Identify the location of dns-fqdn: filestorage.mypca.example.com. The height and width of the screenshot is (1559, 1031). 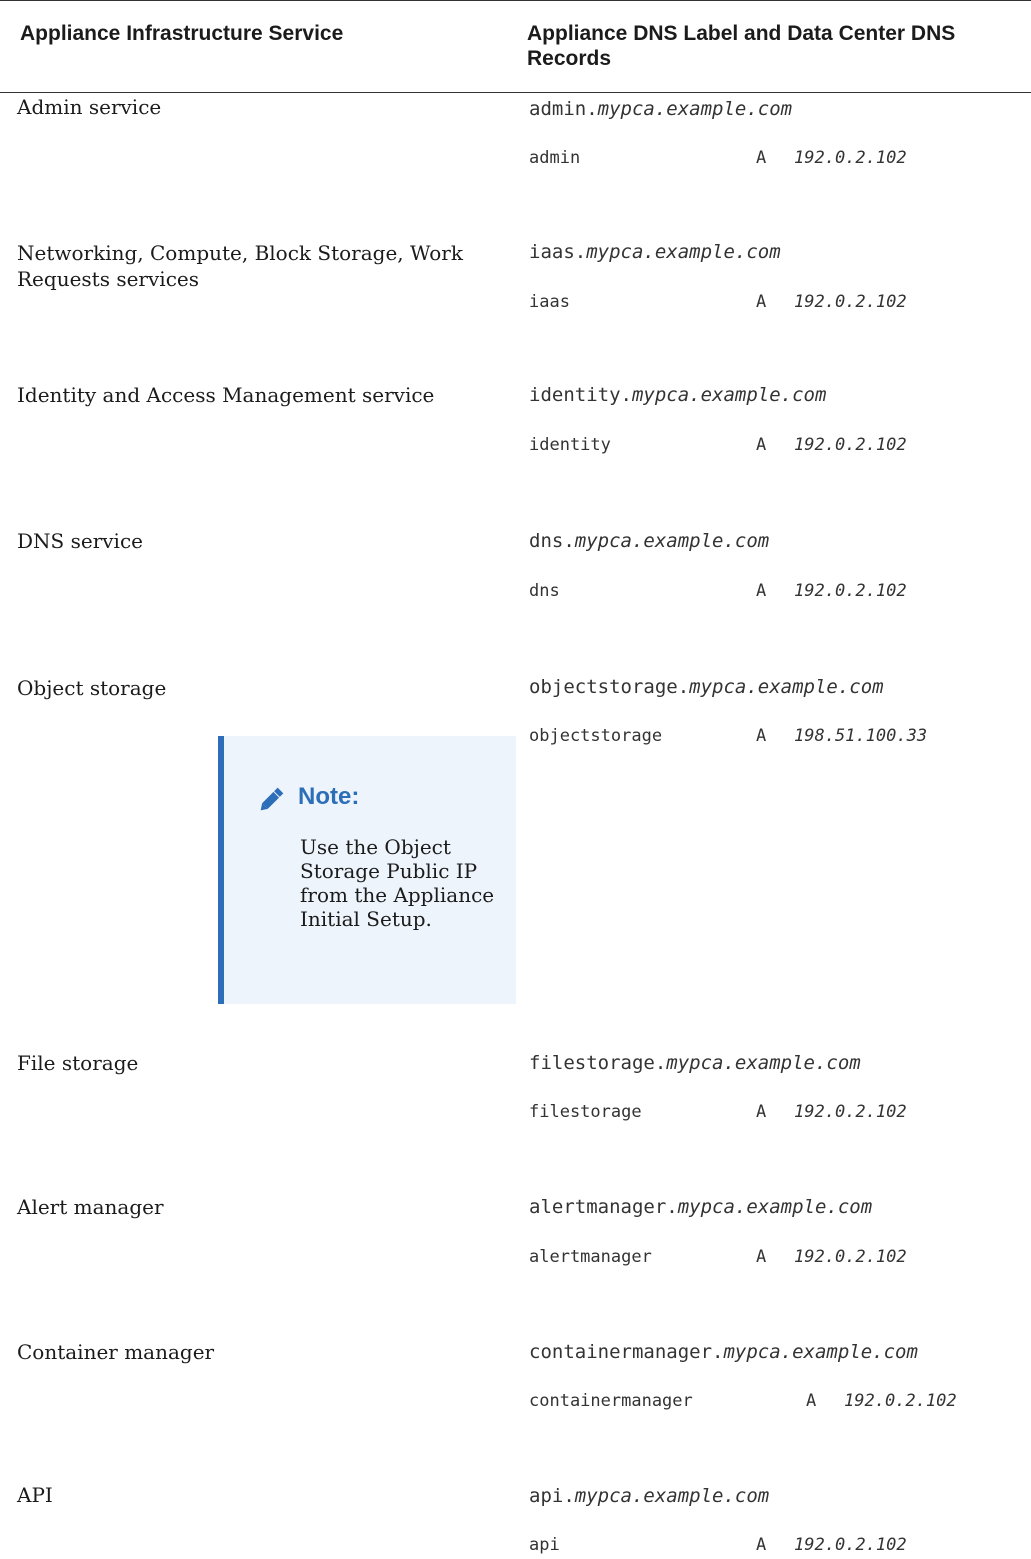
(695, 1063).